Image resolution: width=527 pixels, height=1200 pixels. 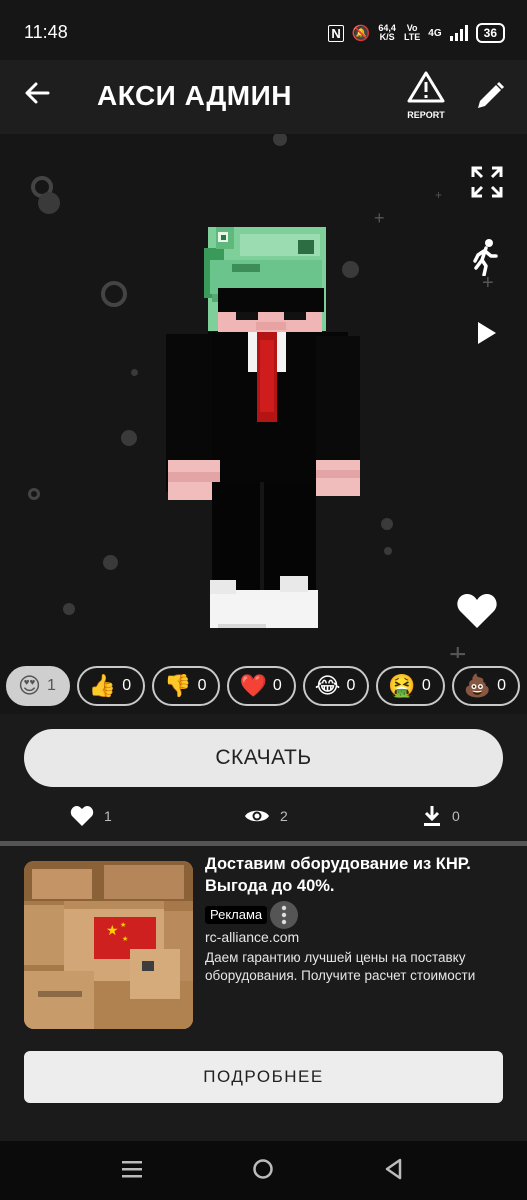 I want to click on recent-apps-icon, so click(x=132, y=1169).